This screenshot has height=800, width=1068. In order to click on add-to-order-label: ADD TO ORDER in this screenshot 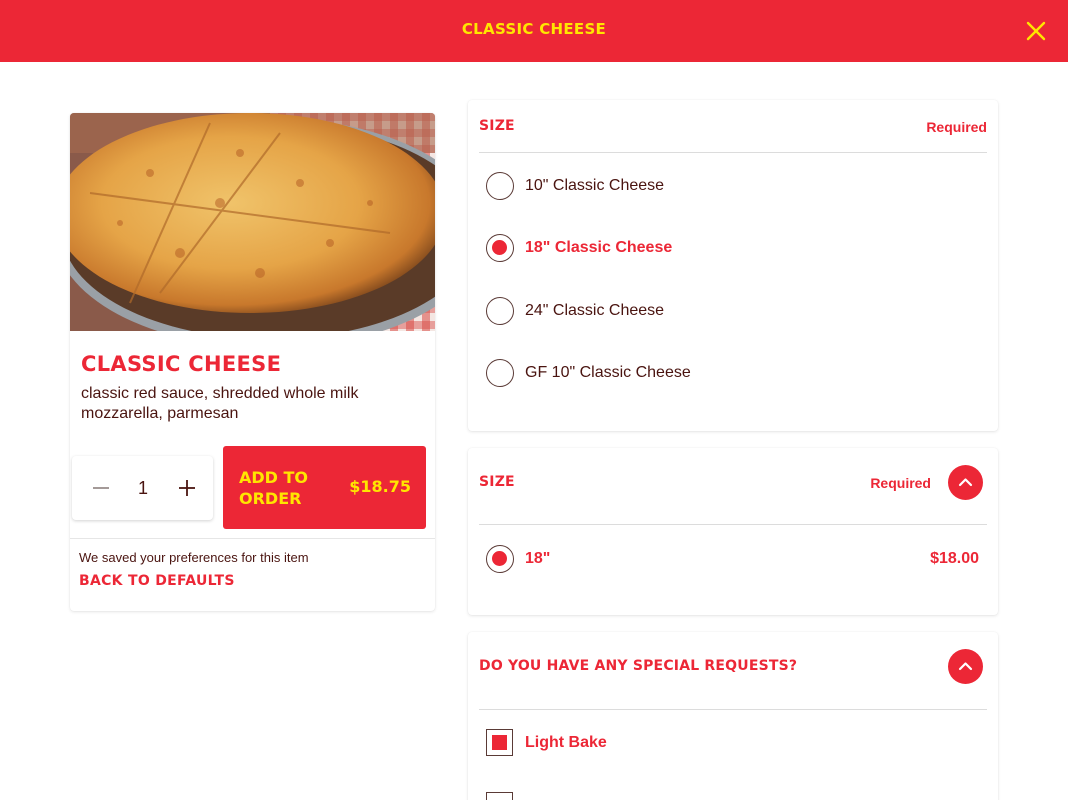, I will do `click(274, 488)`.